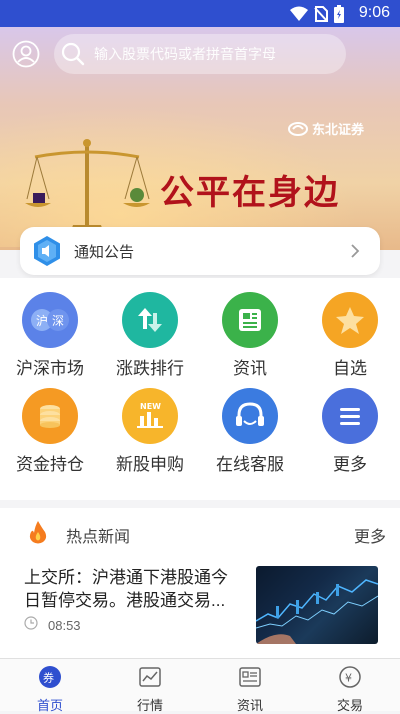  What do you see at coordinates (150, 368) in the screenshot?
I see `grid-item-label: 涨跌排行` at bounding box center [150, 368].